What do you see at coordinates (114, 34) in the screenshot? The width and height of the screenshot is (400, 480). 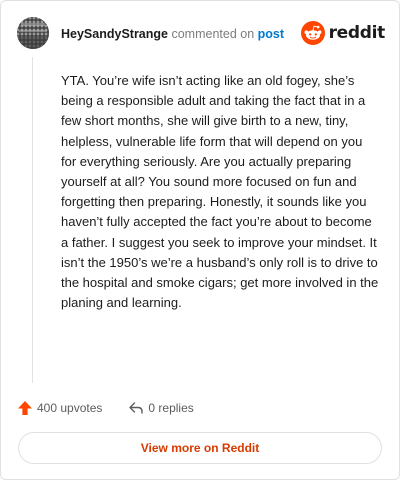 I see `username-link: HeySandyStrange` at bounding box center [114, 34].